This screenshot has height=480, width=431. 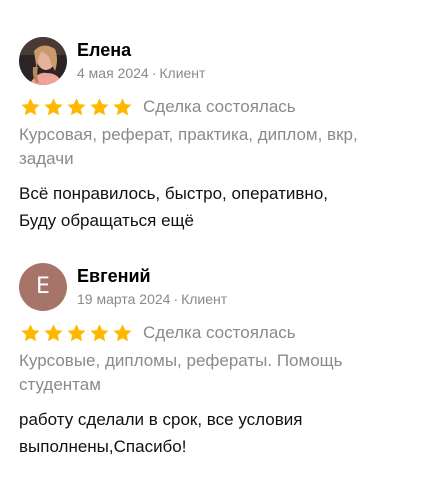 I want to click on user-photo-icon, so click(x=43, y=61).